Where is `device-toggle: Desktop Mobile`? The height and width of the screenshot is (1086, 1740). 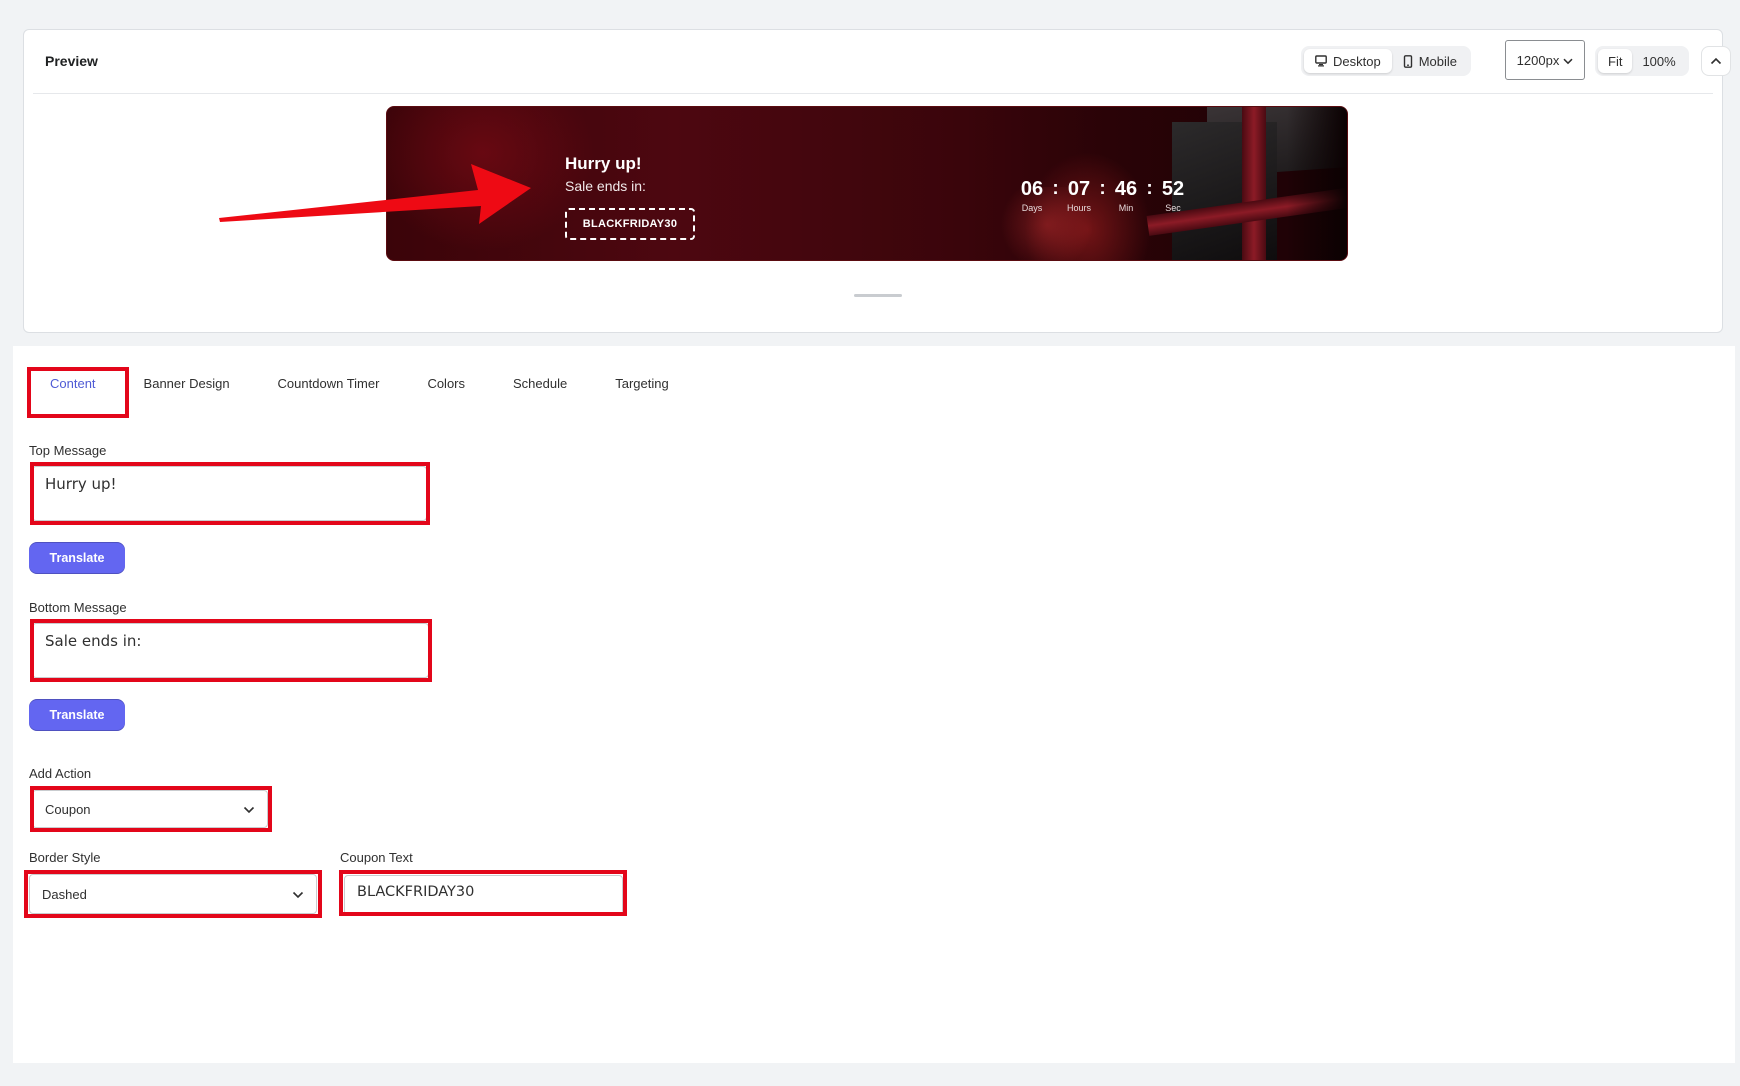
device-toggle: Desktop Mobile is located at coordinates (1386, 61).